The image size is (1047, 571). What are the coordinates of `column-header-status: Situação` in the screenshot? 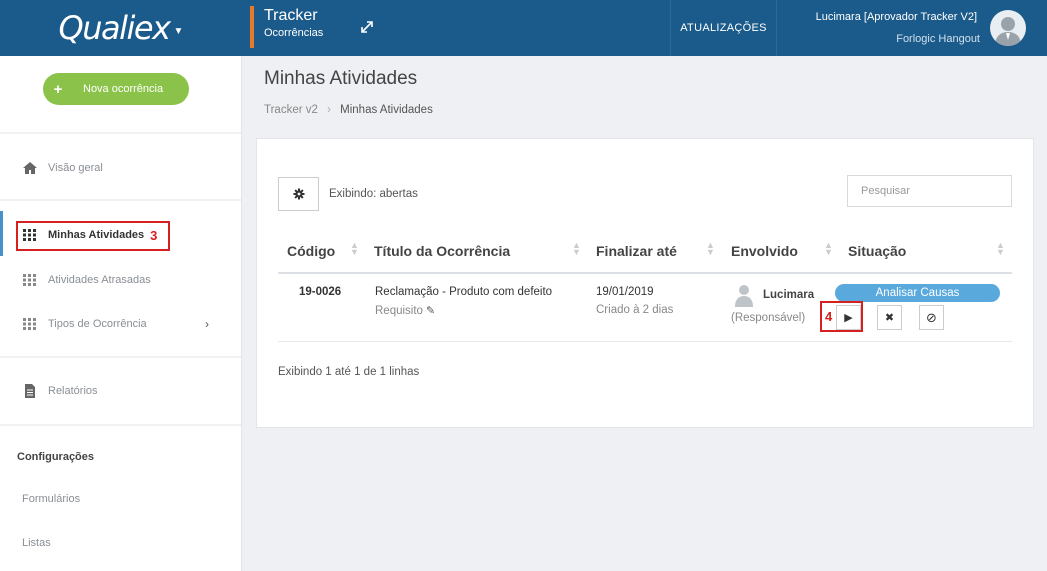 It's located at (877, 251).